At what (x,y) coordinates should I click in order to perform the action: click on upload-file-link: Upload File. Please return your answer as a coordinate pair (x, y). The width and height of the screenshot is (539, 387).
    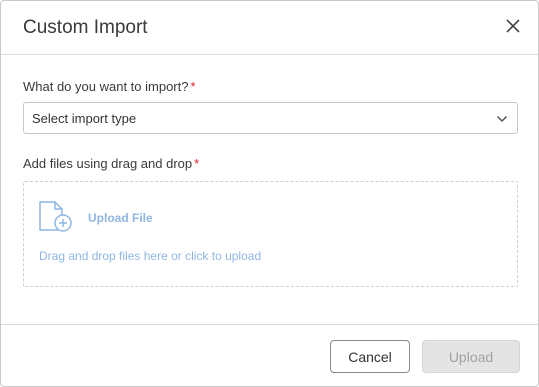
    Looking at the image, I should click on (120, 218).